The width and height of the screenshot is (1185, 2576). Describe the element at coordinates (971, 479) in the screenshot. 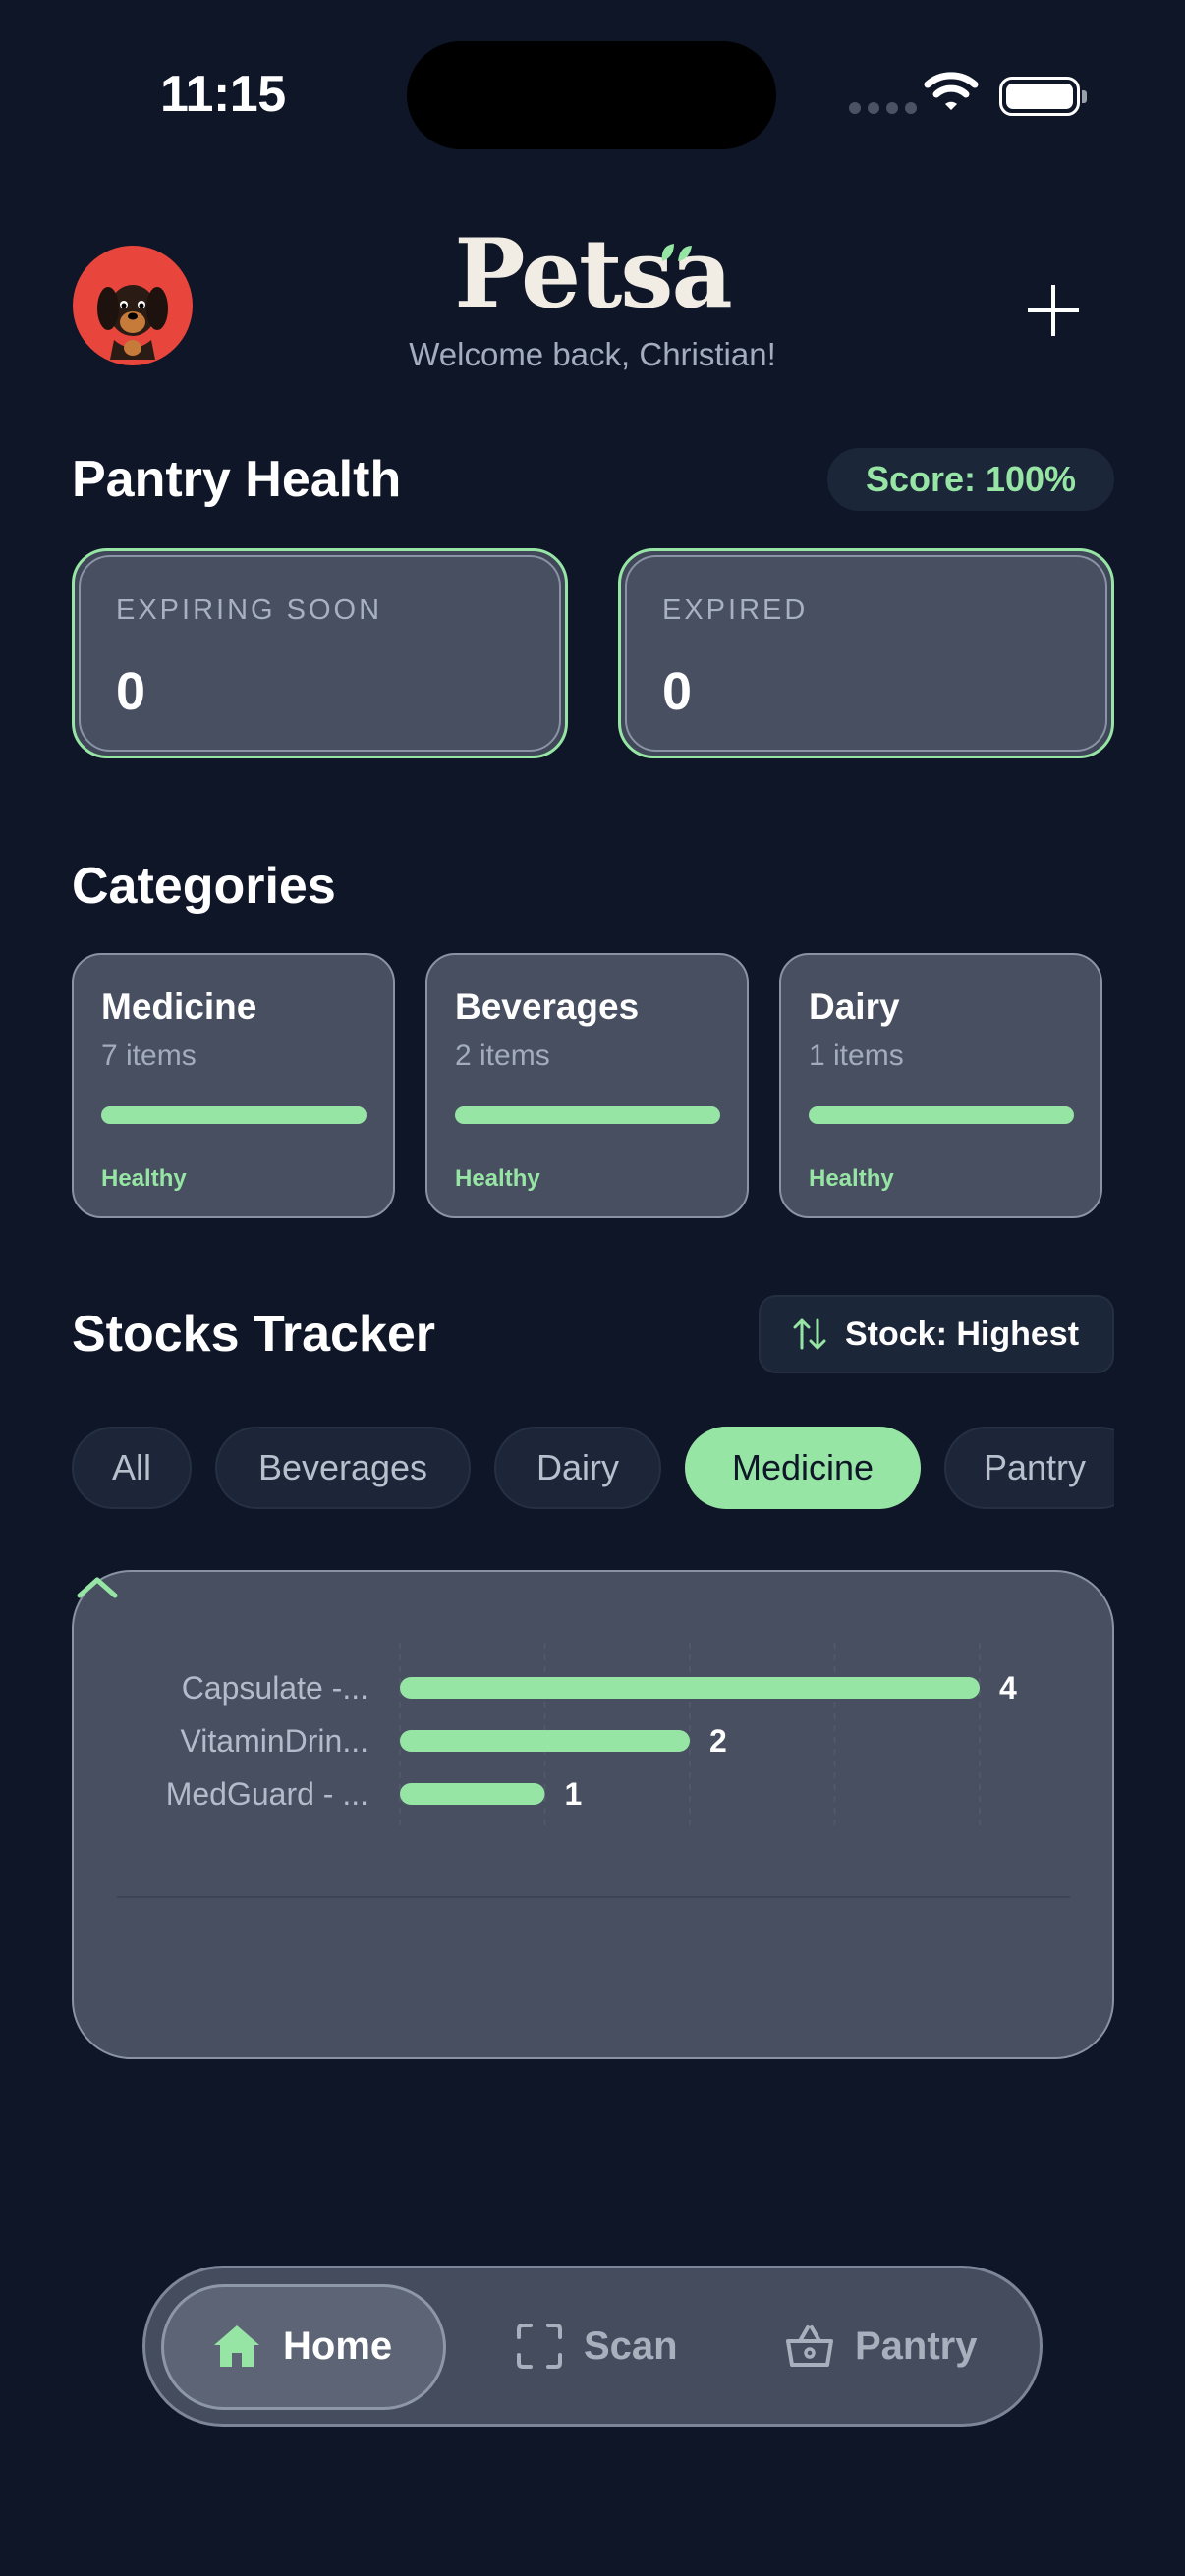

I see `health-score-badge: Score: 100%` at that location.